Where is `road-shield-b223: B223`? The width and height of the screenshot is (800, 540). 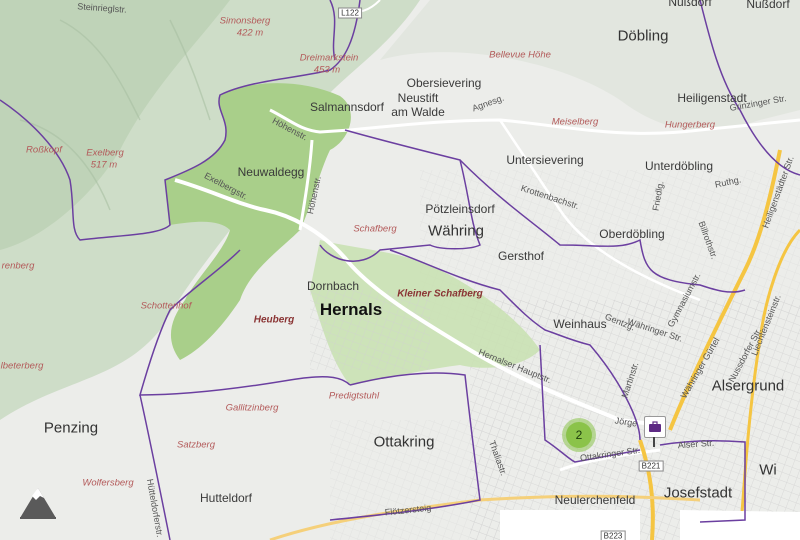
road-shield-b223: B223 is located at coordinates (613, 535).